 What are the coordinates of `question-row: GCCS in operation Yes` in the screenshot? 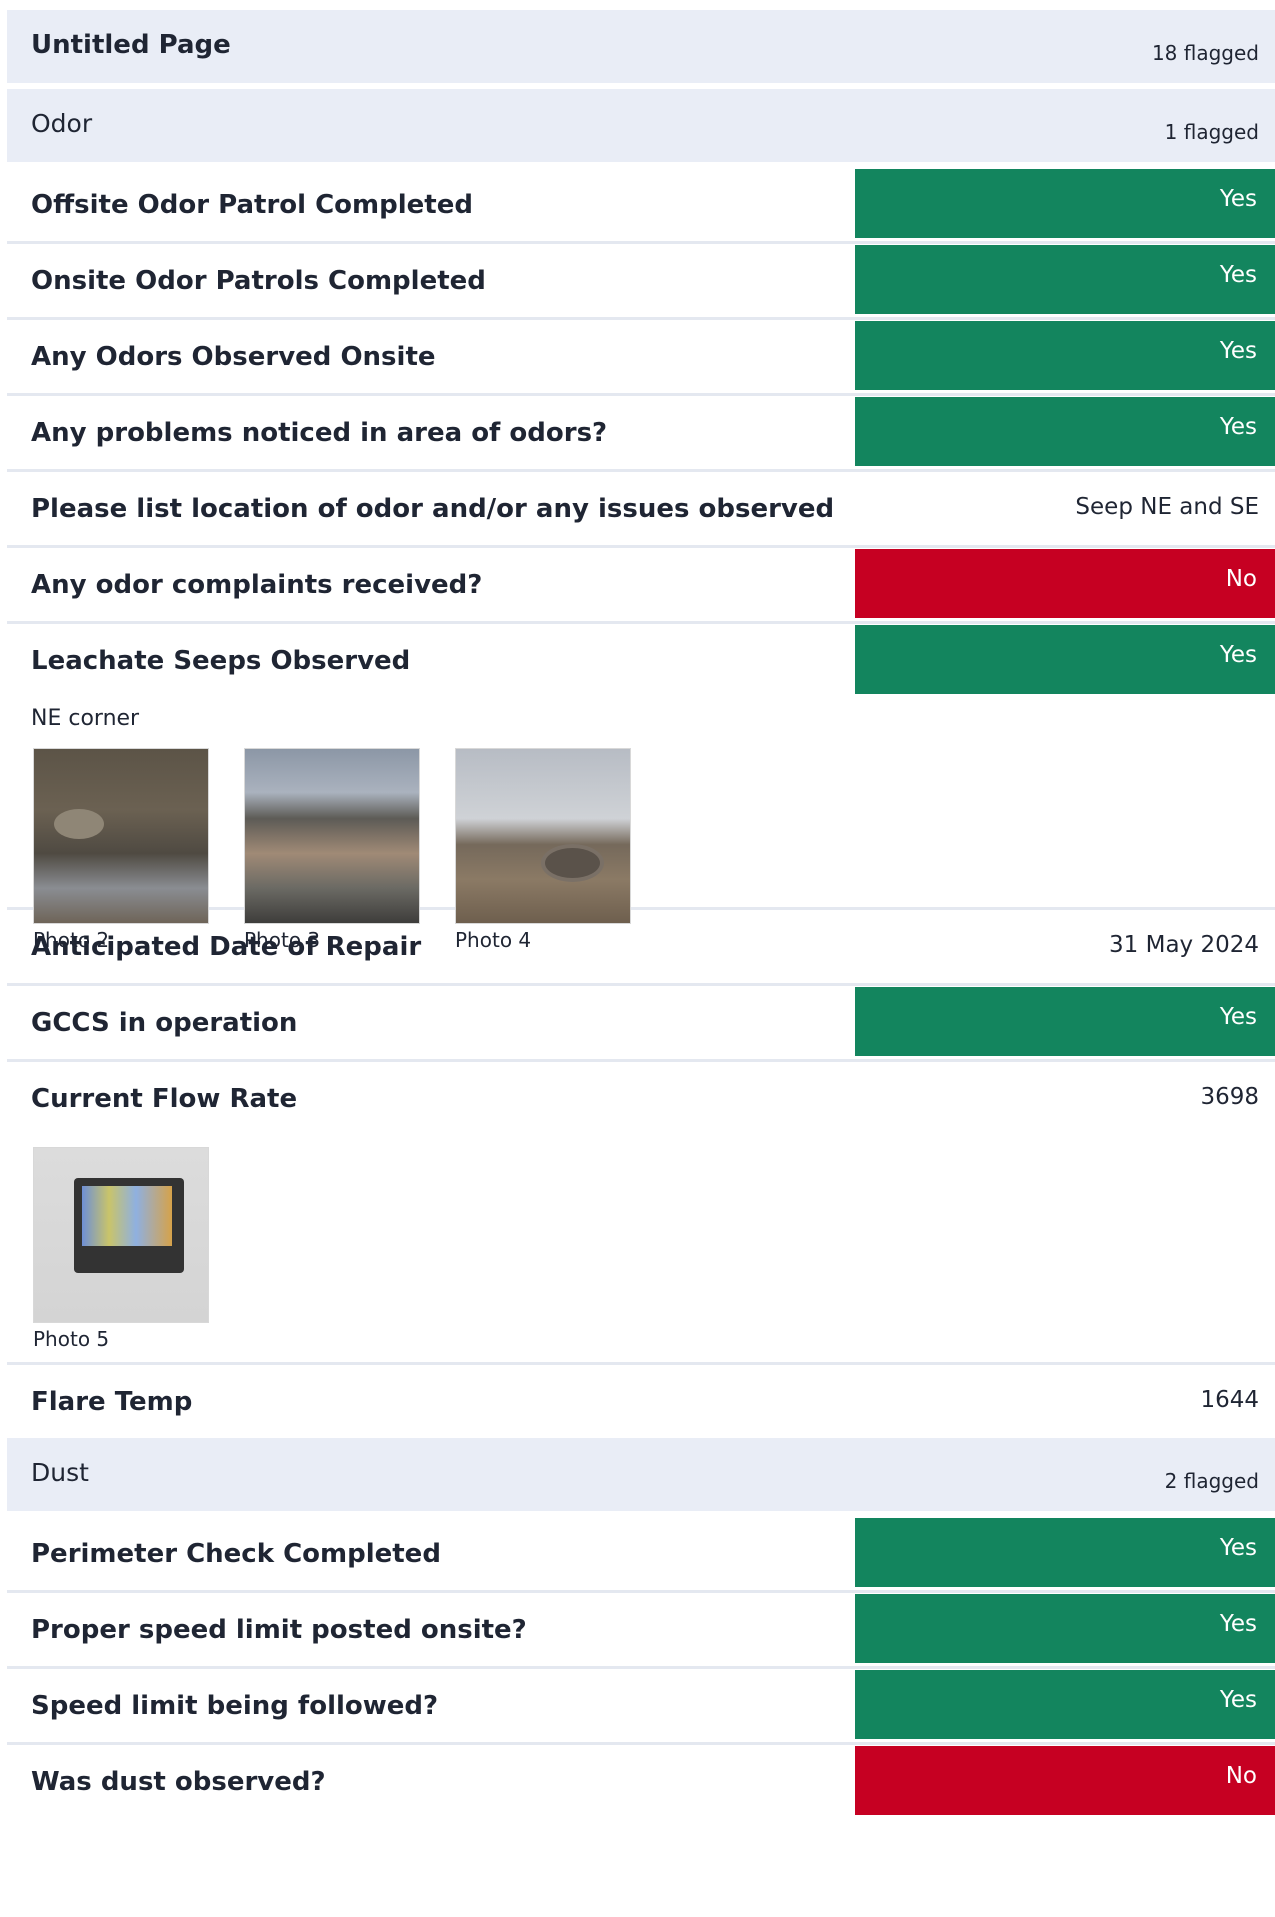 It's located at (641, 1024).